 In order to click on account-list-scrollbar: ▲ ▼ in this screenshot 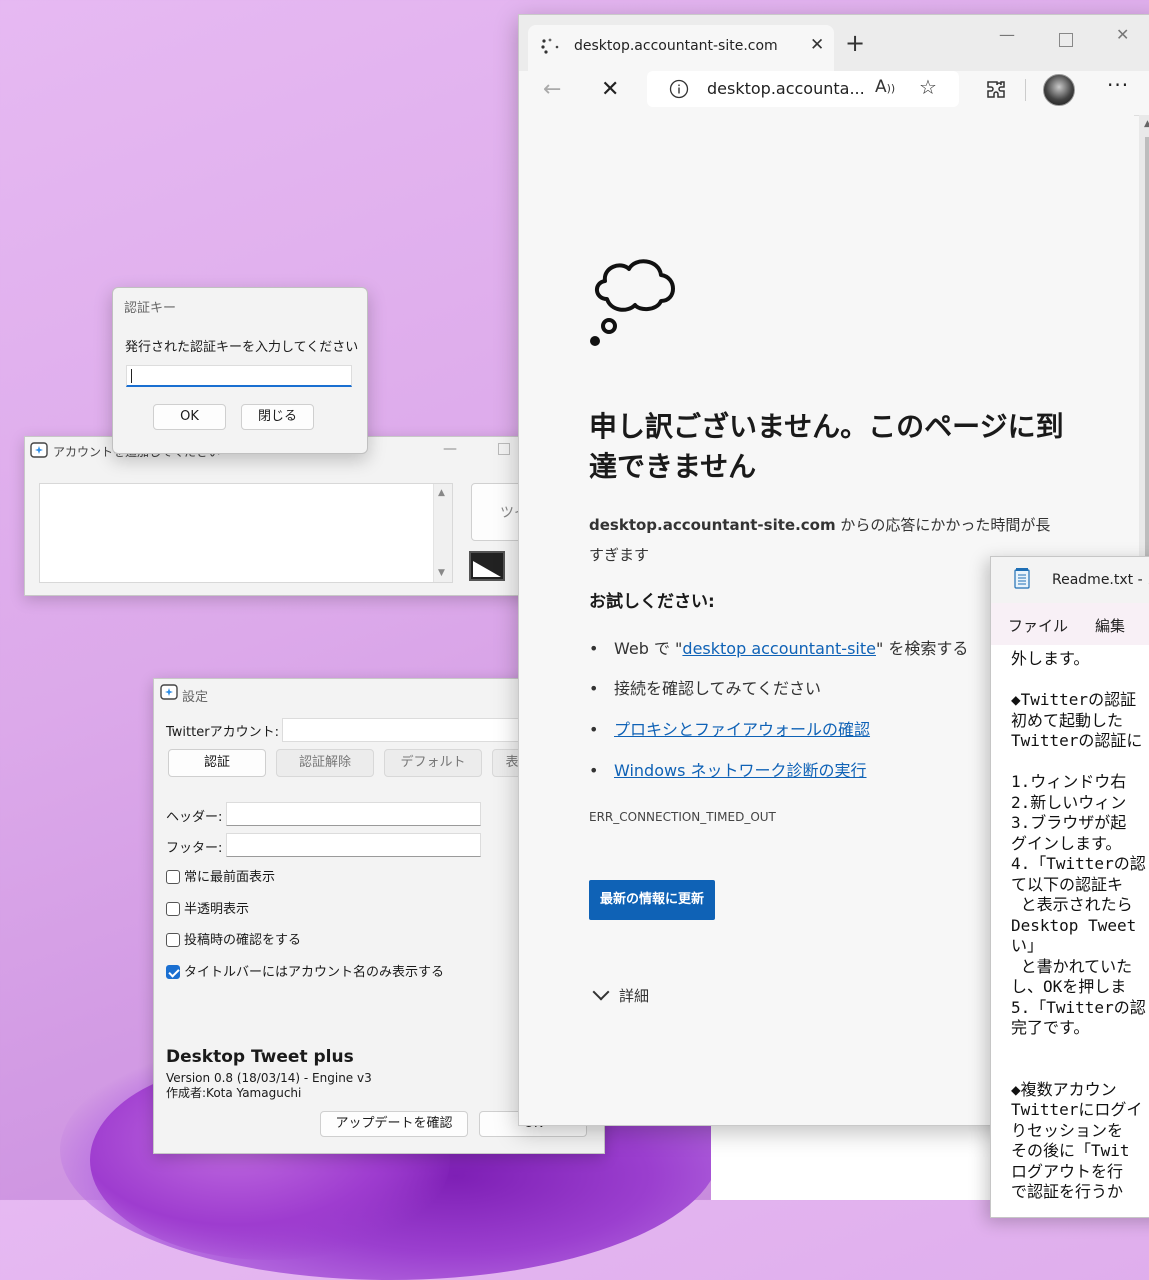, I will do `click(442, 533)`.